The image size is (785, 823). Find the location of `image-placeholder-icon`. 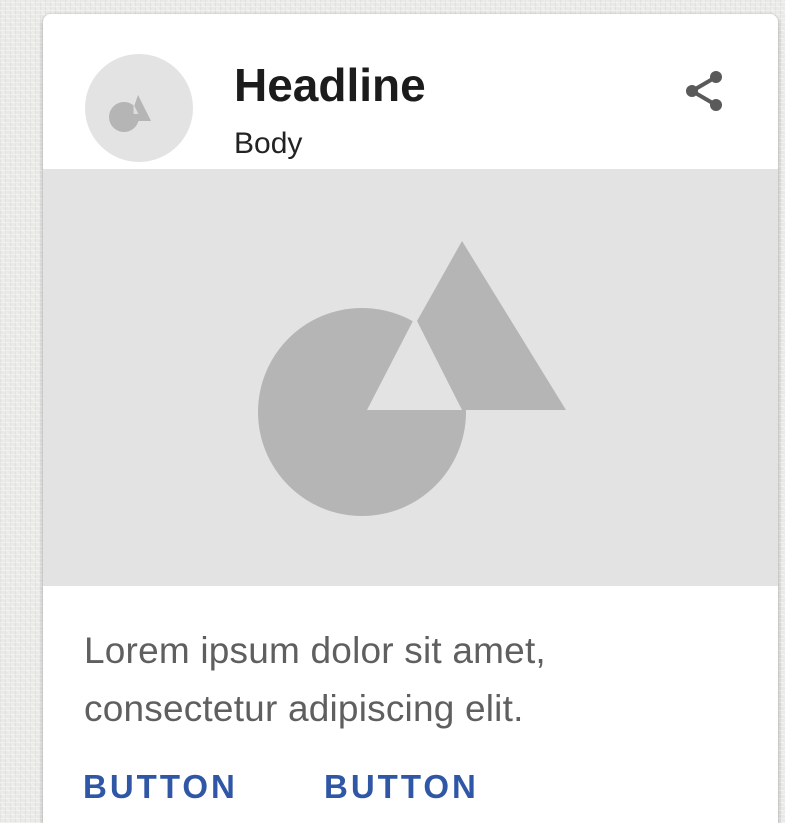

image-placeholder-icon is located at coordinates (412, 378).